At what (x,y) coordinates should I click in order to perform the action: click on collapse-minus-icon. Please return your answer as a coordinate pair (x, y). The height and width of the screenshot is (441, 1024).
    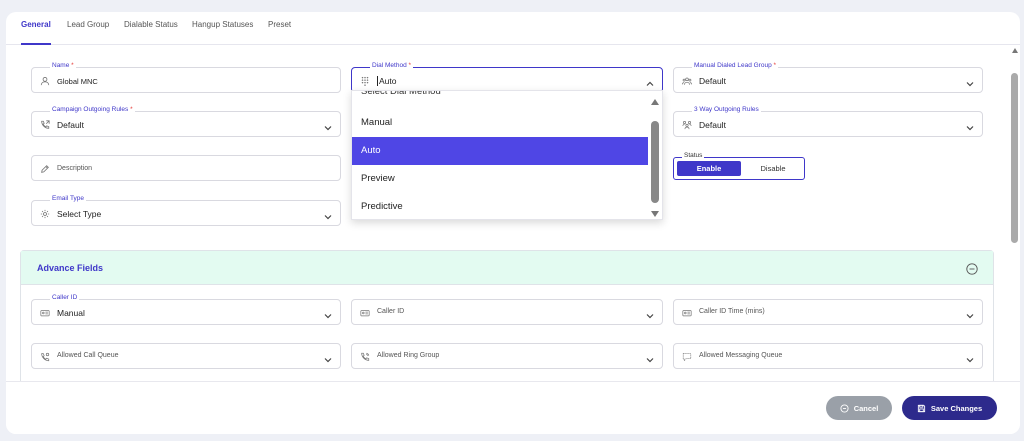
    Looking at the image, I should click on (972, 268).